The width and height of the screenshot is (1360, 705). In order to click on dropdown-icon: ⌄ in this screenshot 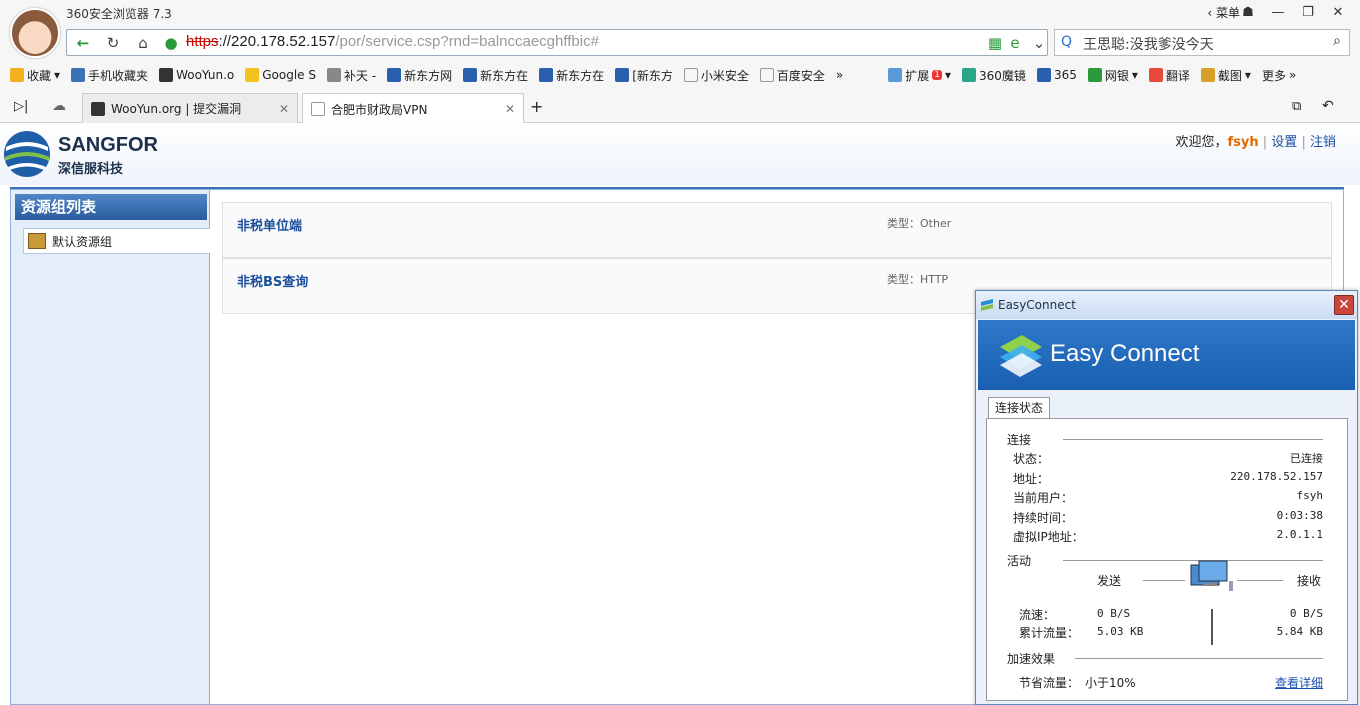, I will do `click(1039, 43)`.